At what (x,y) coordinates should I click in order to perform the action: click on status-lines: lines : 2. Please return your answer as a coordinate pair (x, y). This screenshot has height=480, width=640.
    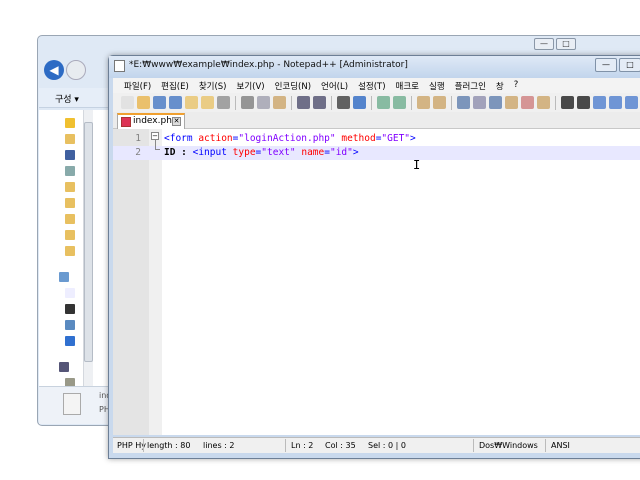
    Looking at the image, I should click on (219, 445).